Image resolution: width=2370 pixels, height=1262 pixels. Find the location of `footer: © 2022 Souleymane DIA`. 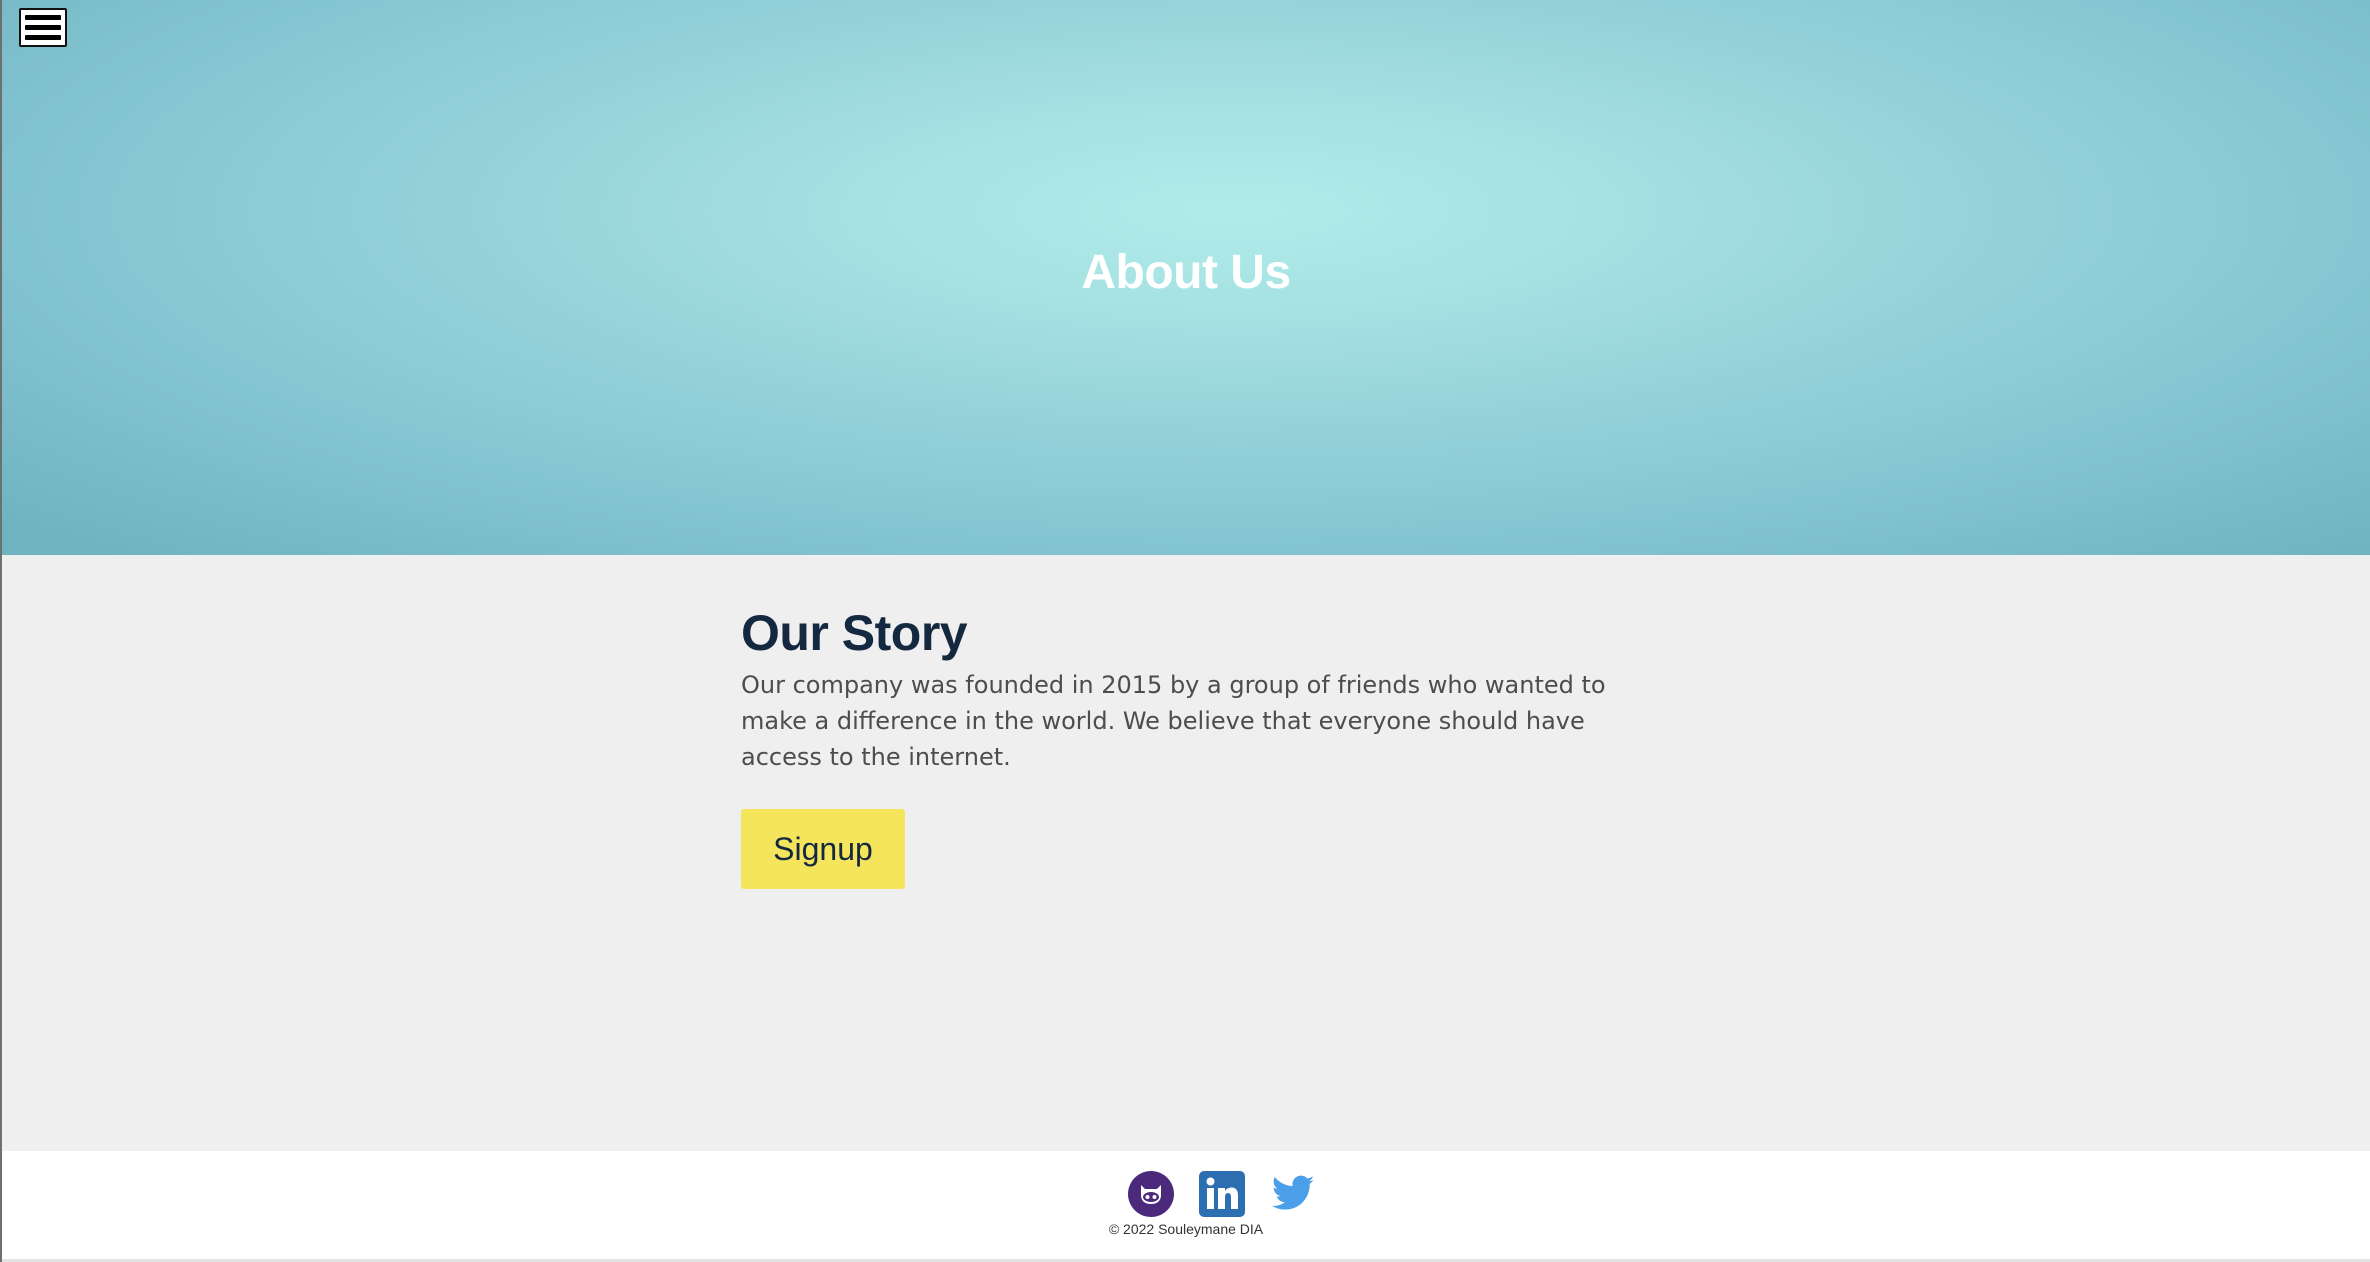

footer: © 2022 Souleymane DIA is located at coordinates (1186, 1206).